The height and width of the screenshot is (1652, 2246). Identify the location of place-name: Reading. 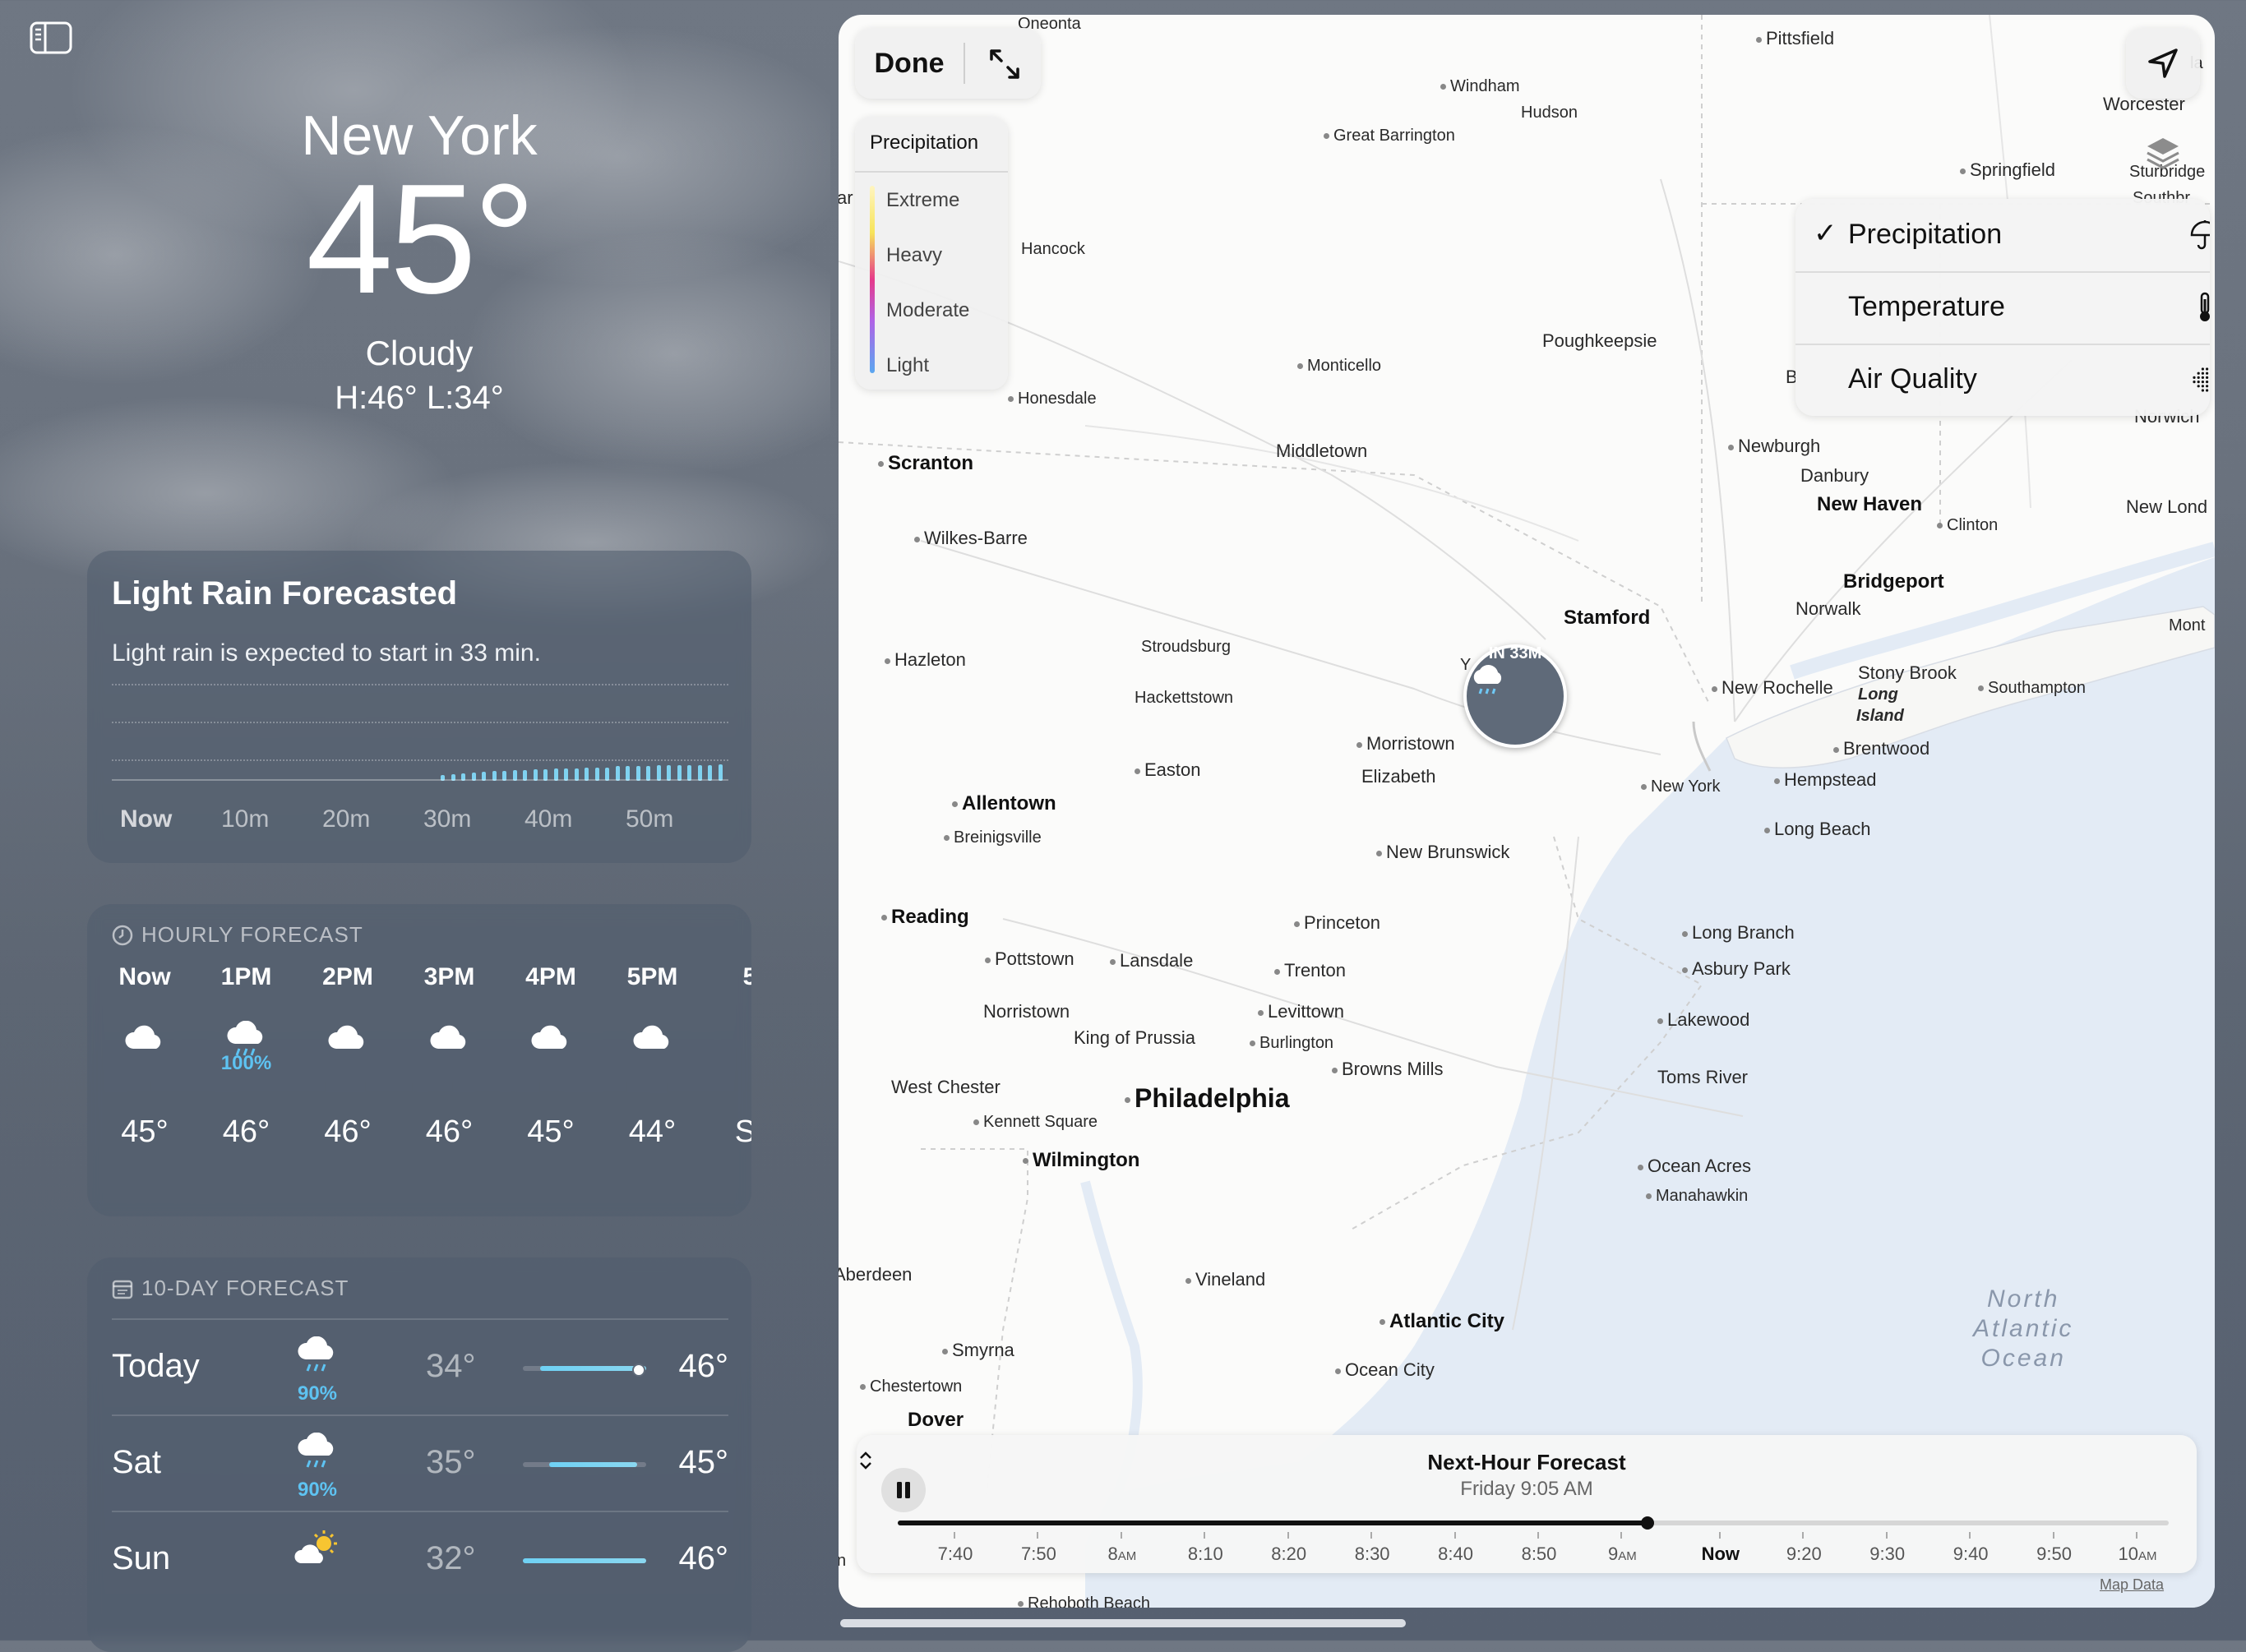
(930, 917).